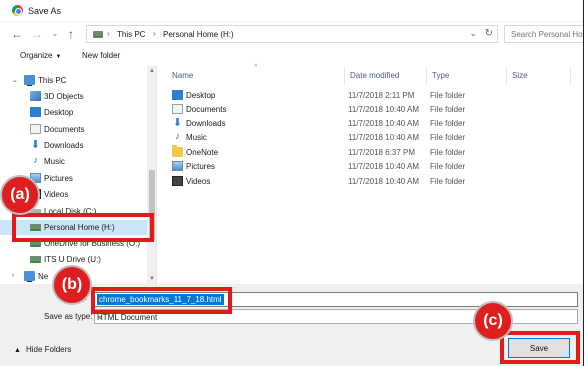  I want to click on nav-item-label: OneDrive for Business (O:), so click(92, 243).